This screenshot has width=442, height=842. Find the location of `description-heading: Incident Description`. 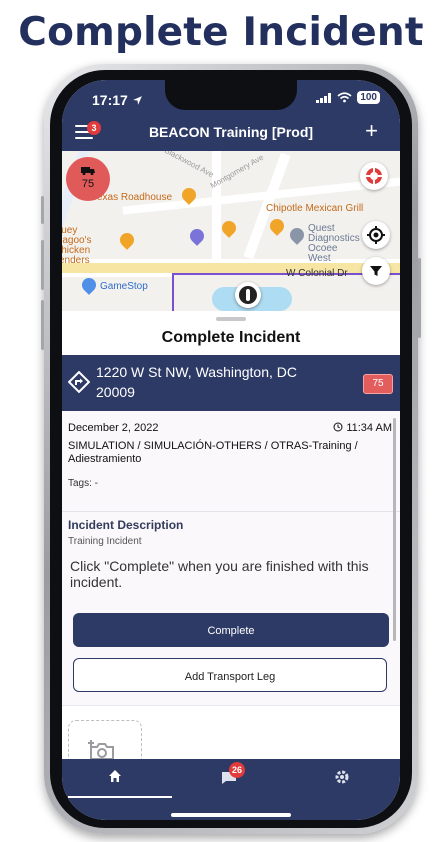

description-heading: Incident Description is located at coordinates (126, 525).